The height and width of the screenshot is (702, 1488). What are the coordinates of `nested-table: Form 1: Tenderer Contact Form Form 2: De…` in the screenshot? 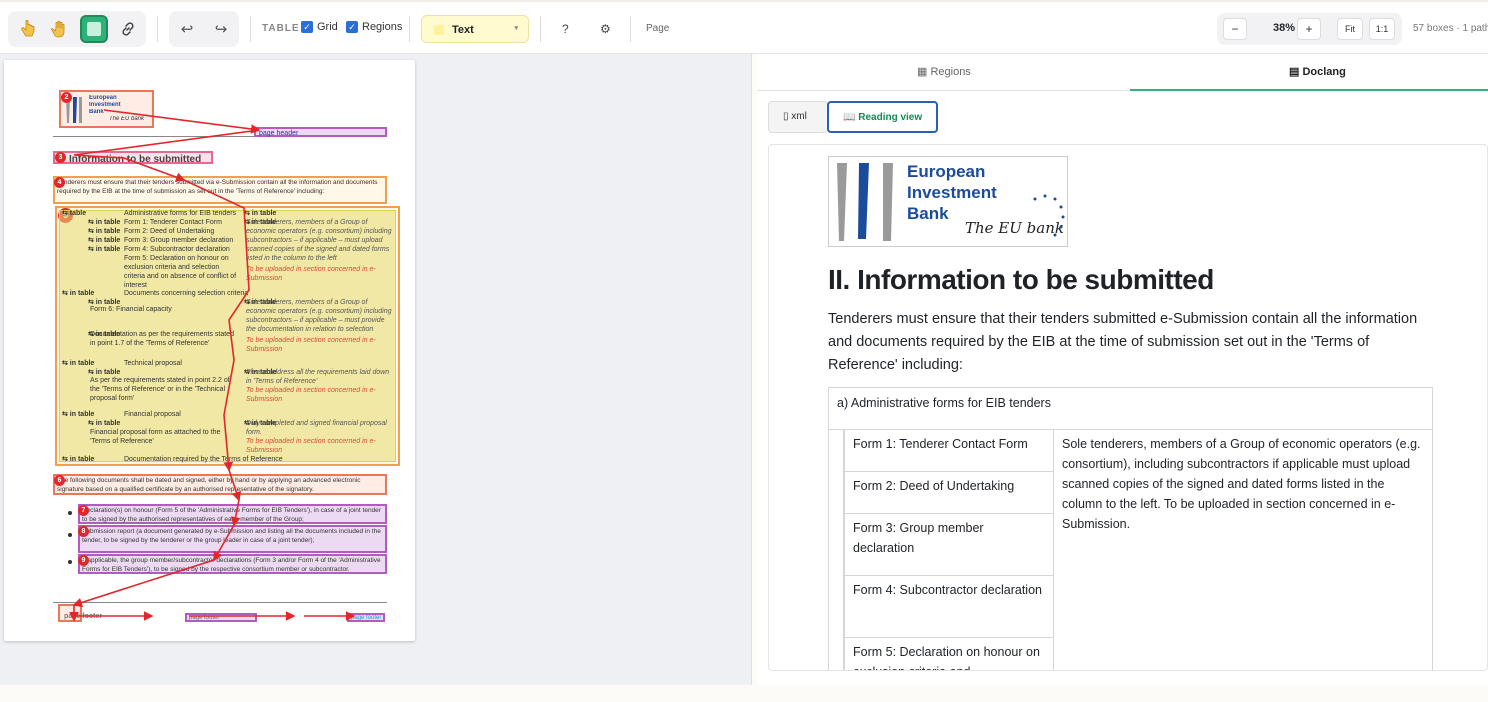 It's located at (1138, 550).